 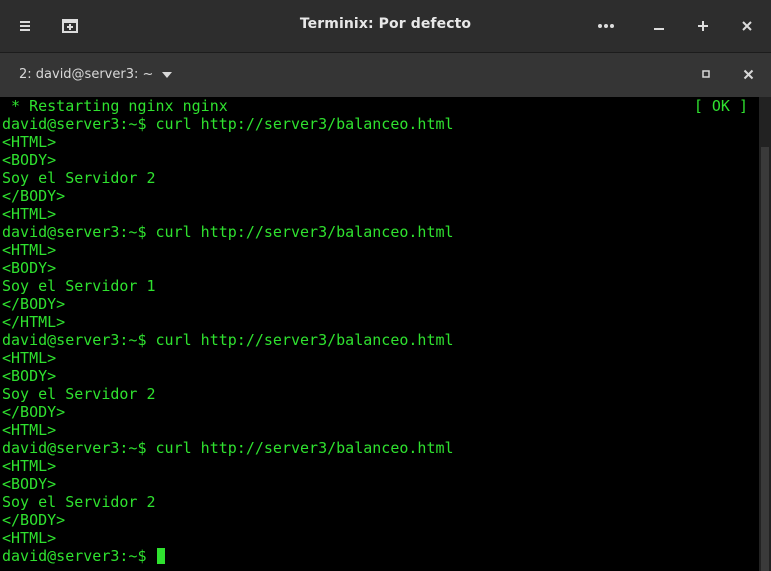 I want to click on maximize-terminal-icon, so click(x=706, y=74).